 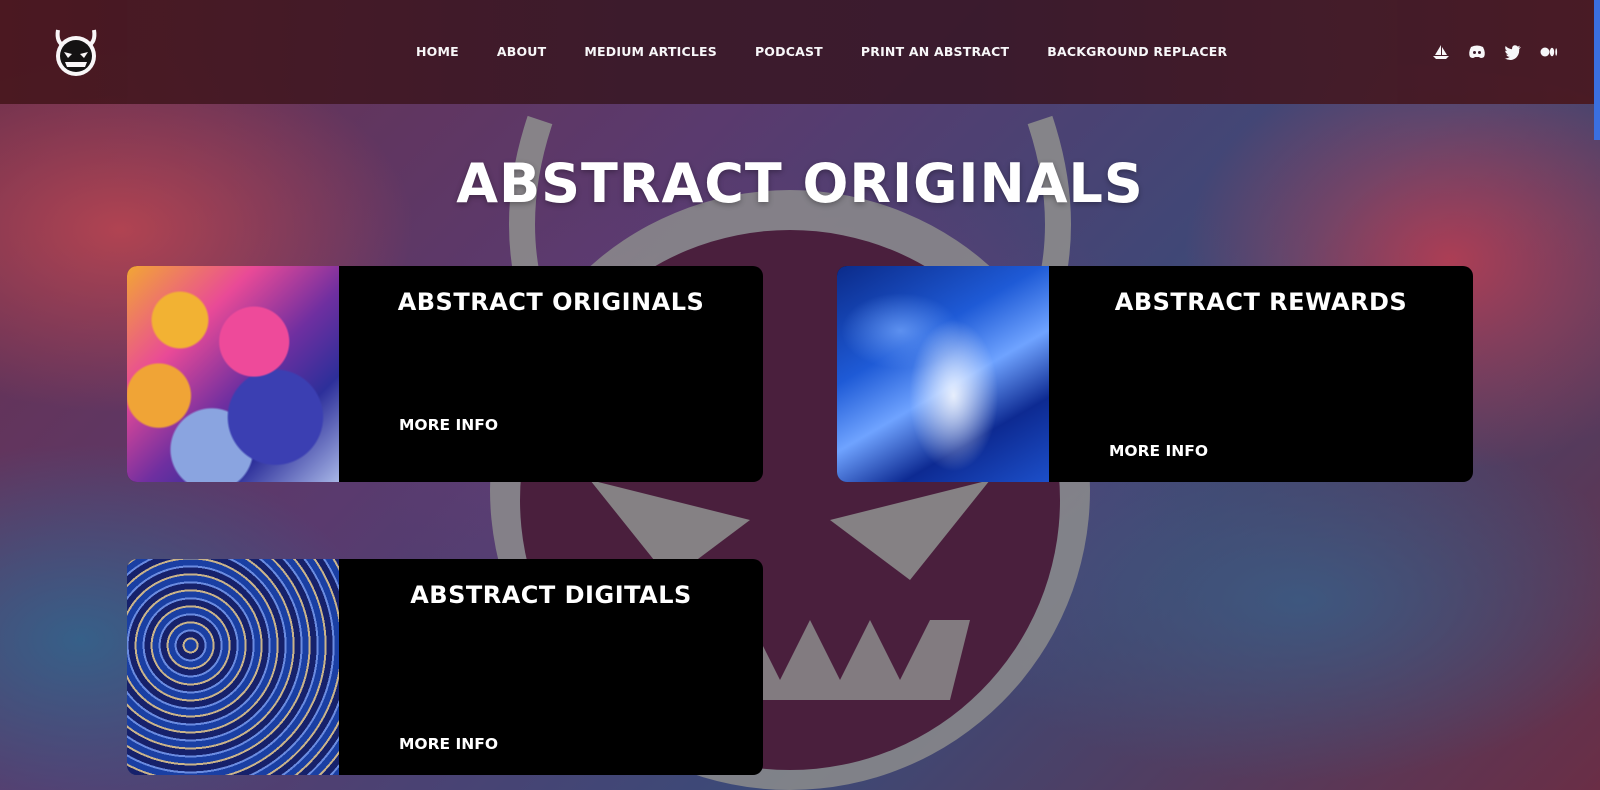 I want to click on nav-background-replacer: BACKGROUND REPLACER, so click(x=1137, y=51).